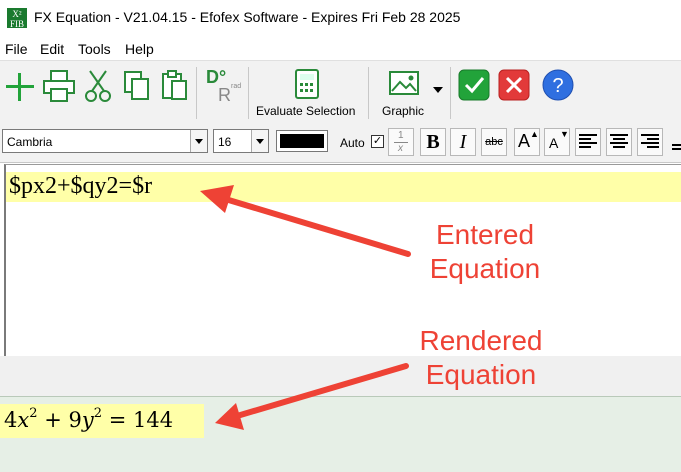  I want to click on rendered-arrow-icon, so click(312, 396).